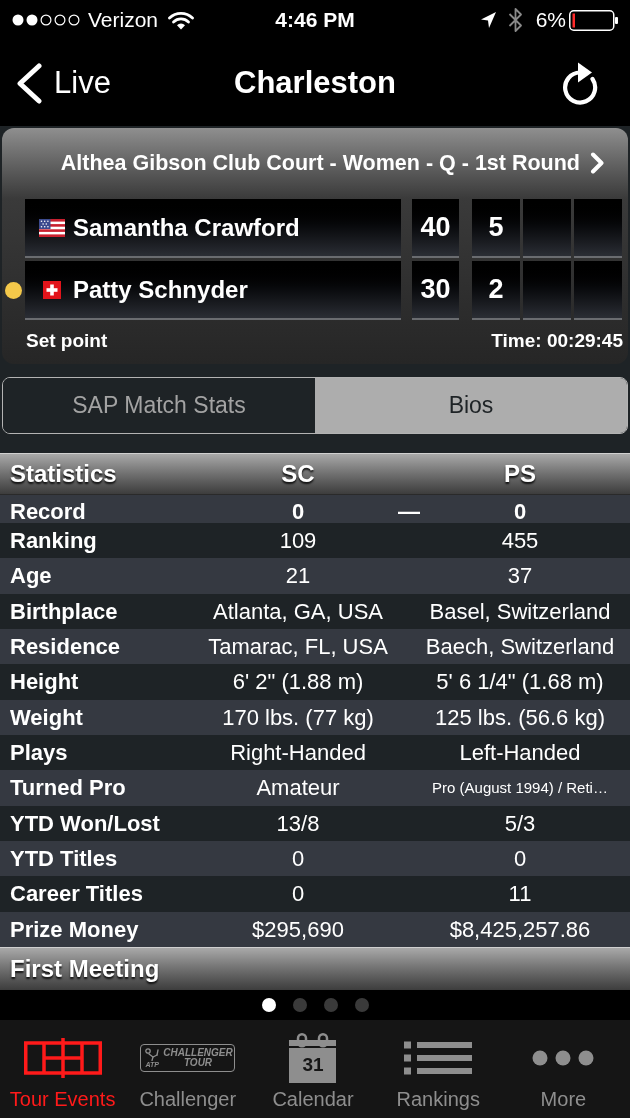  What do you see at coordinates (520, 611) in the screenshot?
I see `table-cell-text: Basel, Switzerland` at bounding box center [520, 611].